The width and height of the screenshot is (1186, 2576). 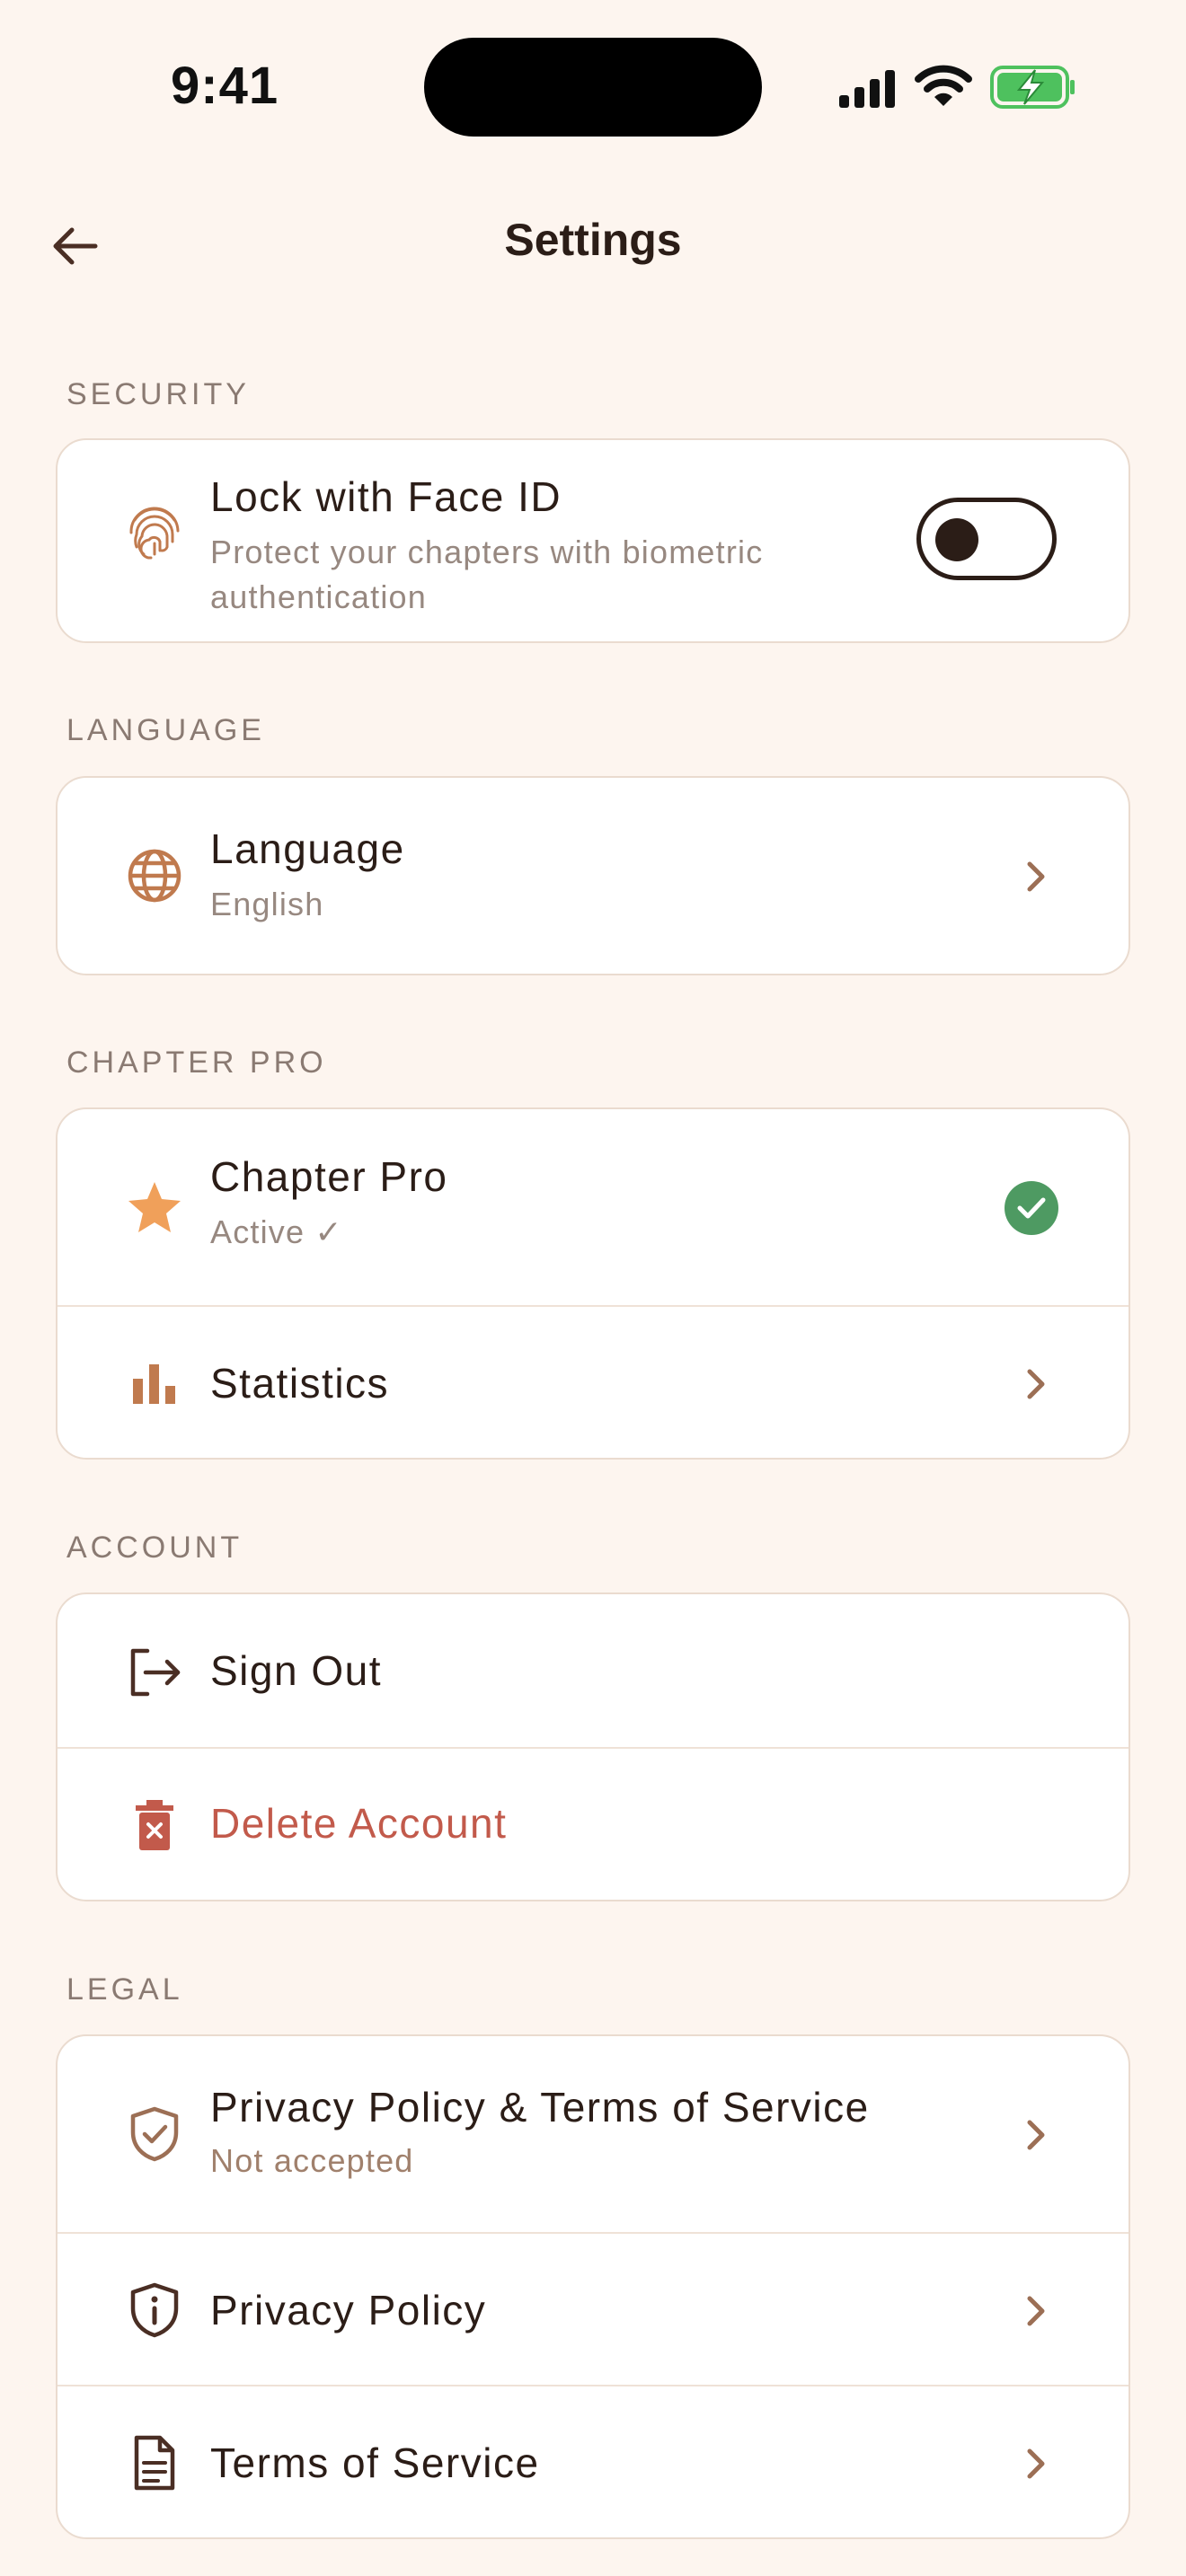 I want to click on face-id-title: Lock with Face ID, so click(x=386, y=496).